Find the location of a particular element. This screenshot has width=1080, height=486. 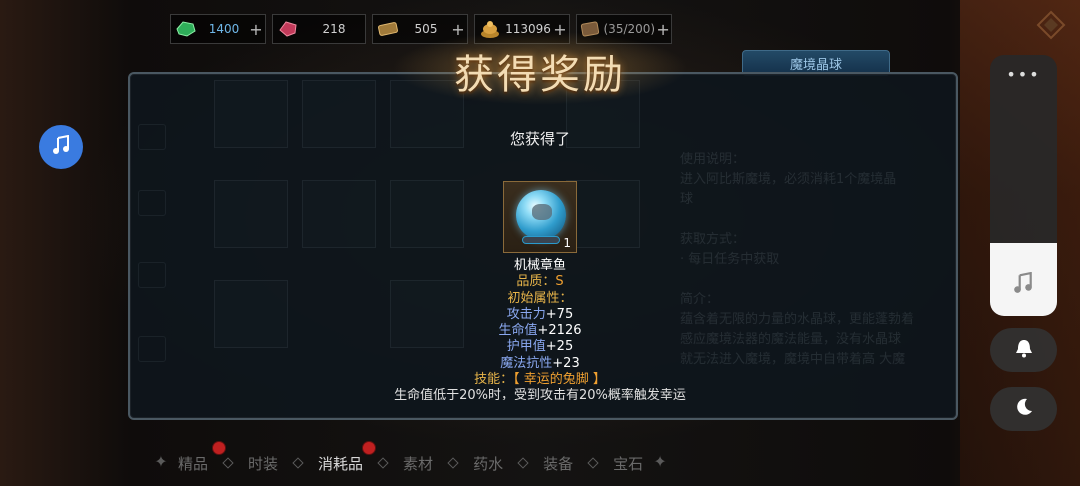

orb-core is located at coordinates (542, 212).